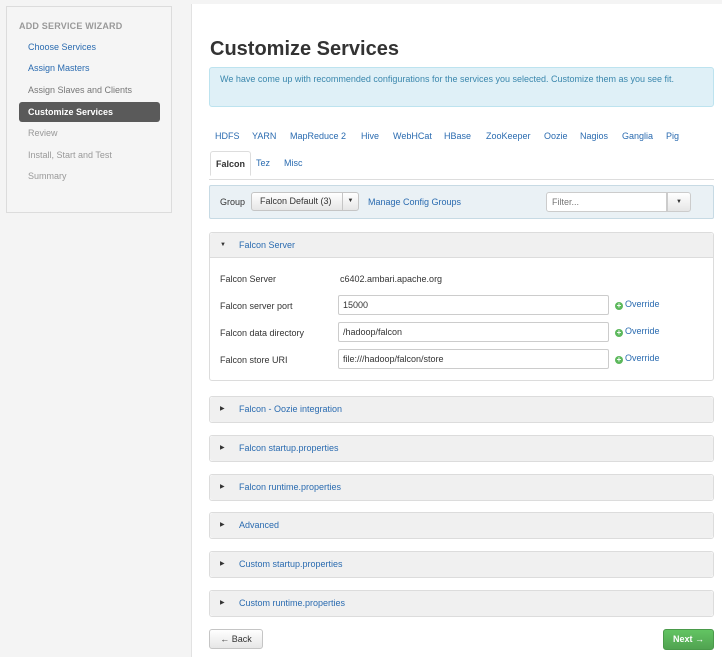  I want to click on section-title: Falcon Server, so click(267, 245).